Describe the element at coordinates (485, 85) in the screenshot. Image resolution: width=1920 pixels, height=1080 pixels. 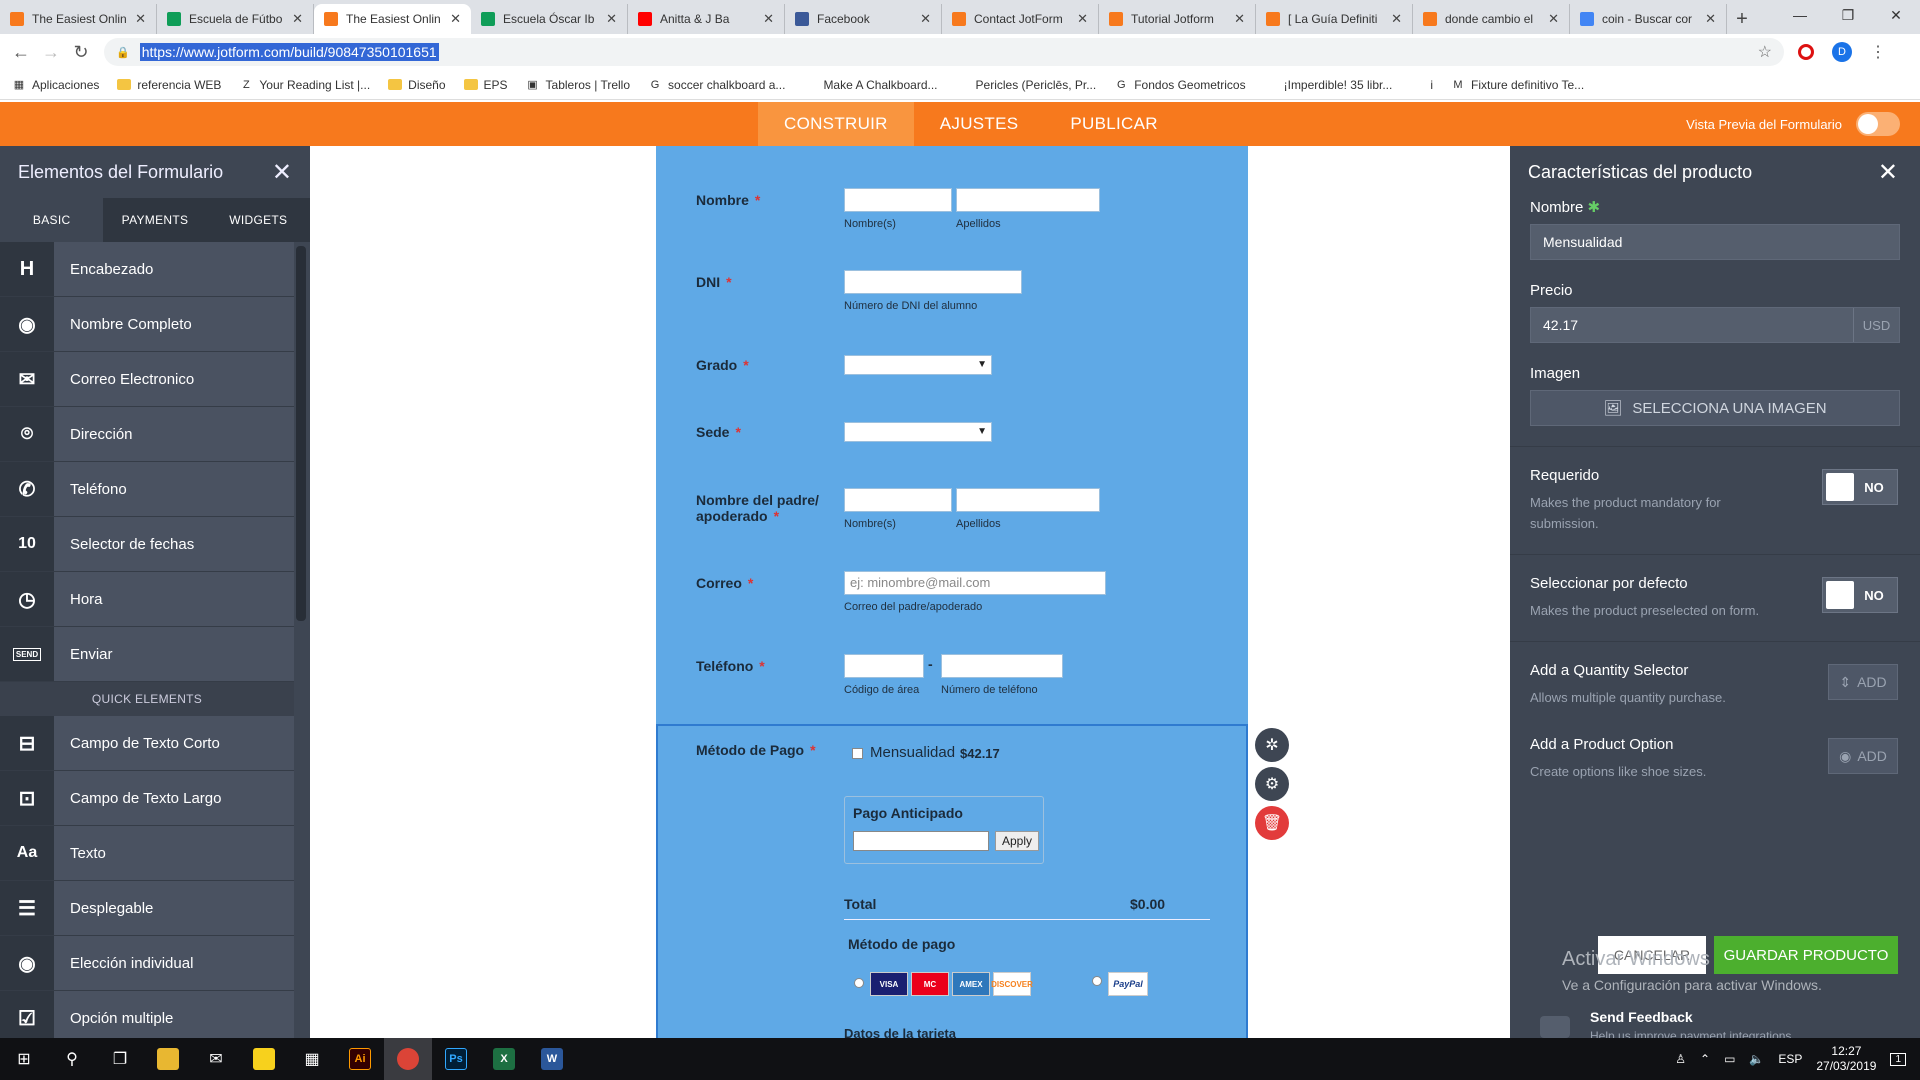
I see `bookmark-item: EPS` at that location.